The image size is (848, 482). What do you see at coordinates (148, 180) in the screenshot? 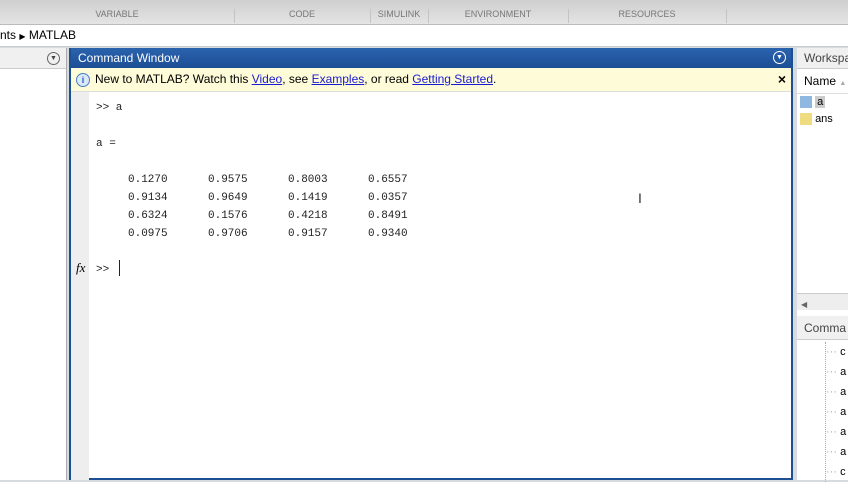
I see `matrix-cell: 0.1270` at bounding box center [148, 180].